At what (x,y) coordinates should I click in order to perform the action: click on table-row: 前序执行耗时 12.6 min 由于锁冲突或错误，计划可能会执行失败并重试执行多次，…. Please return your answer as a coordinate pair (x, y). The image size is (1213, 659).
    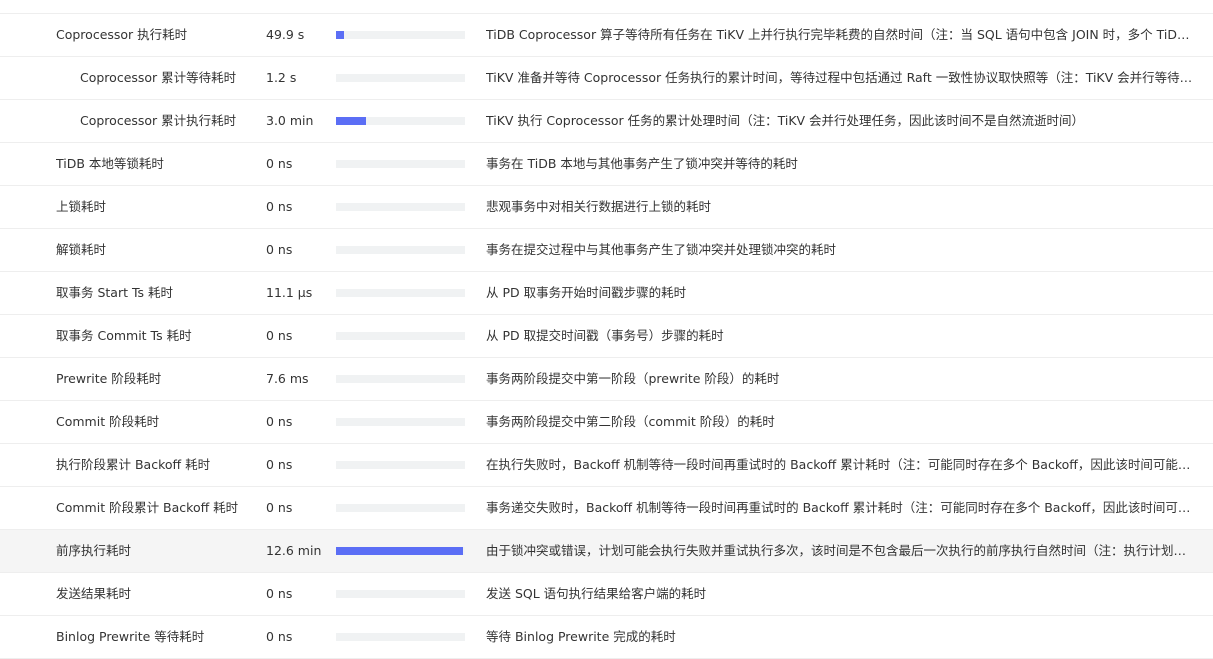
    Looking at the image, I should click on (606, 551).